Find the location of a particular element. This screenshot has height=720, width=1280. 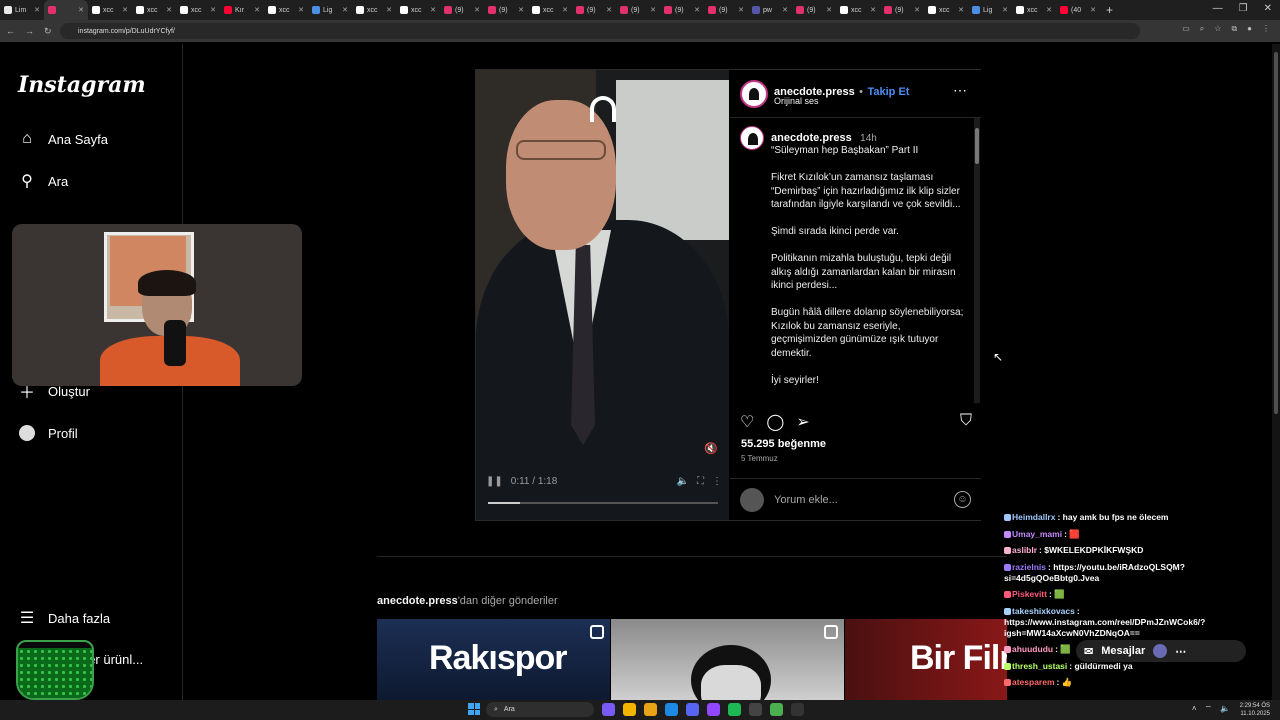

forward-icon: → is located at coordinates (29, 31).